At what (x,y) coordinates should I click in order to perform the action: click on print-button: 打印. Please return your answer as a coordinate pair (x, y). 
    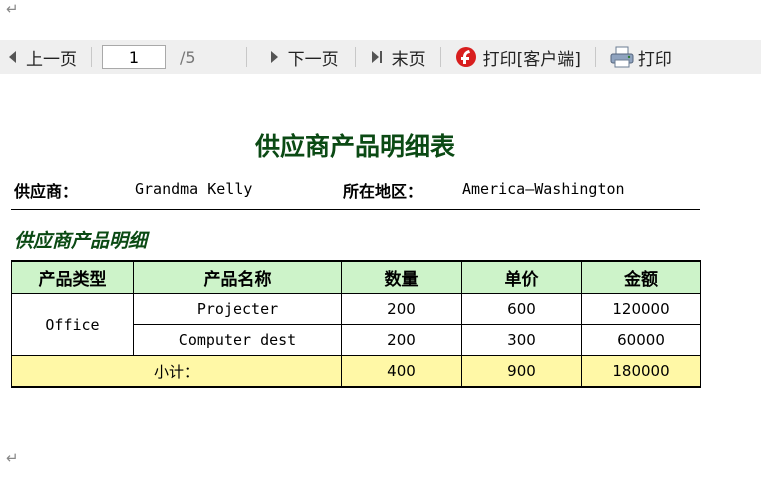
    Looking at the image, I should click on (641, 57).